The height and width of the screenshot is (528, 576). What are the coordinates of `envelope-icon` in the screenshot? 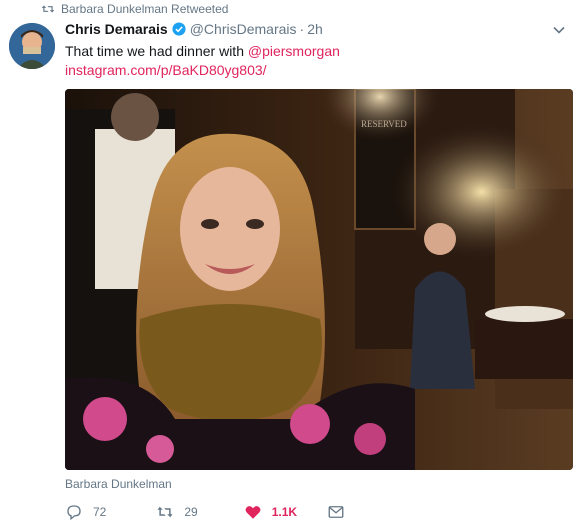 It's located at (336, 512).